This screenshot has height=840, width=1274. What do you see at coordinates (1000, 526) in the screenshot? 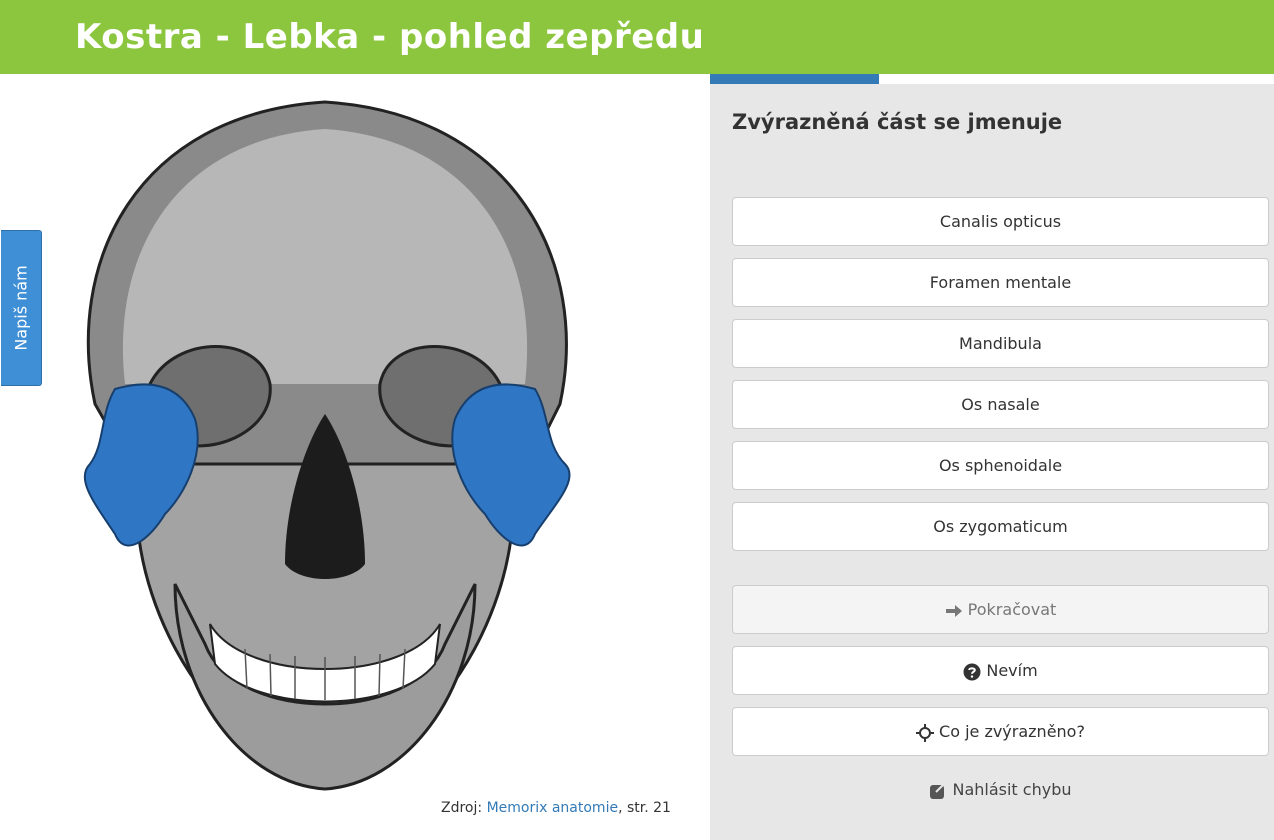
I see `answer-button: Os zygomaticum` at bounding box center [1000, 526].